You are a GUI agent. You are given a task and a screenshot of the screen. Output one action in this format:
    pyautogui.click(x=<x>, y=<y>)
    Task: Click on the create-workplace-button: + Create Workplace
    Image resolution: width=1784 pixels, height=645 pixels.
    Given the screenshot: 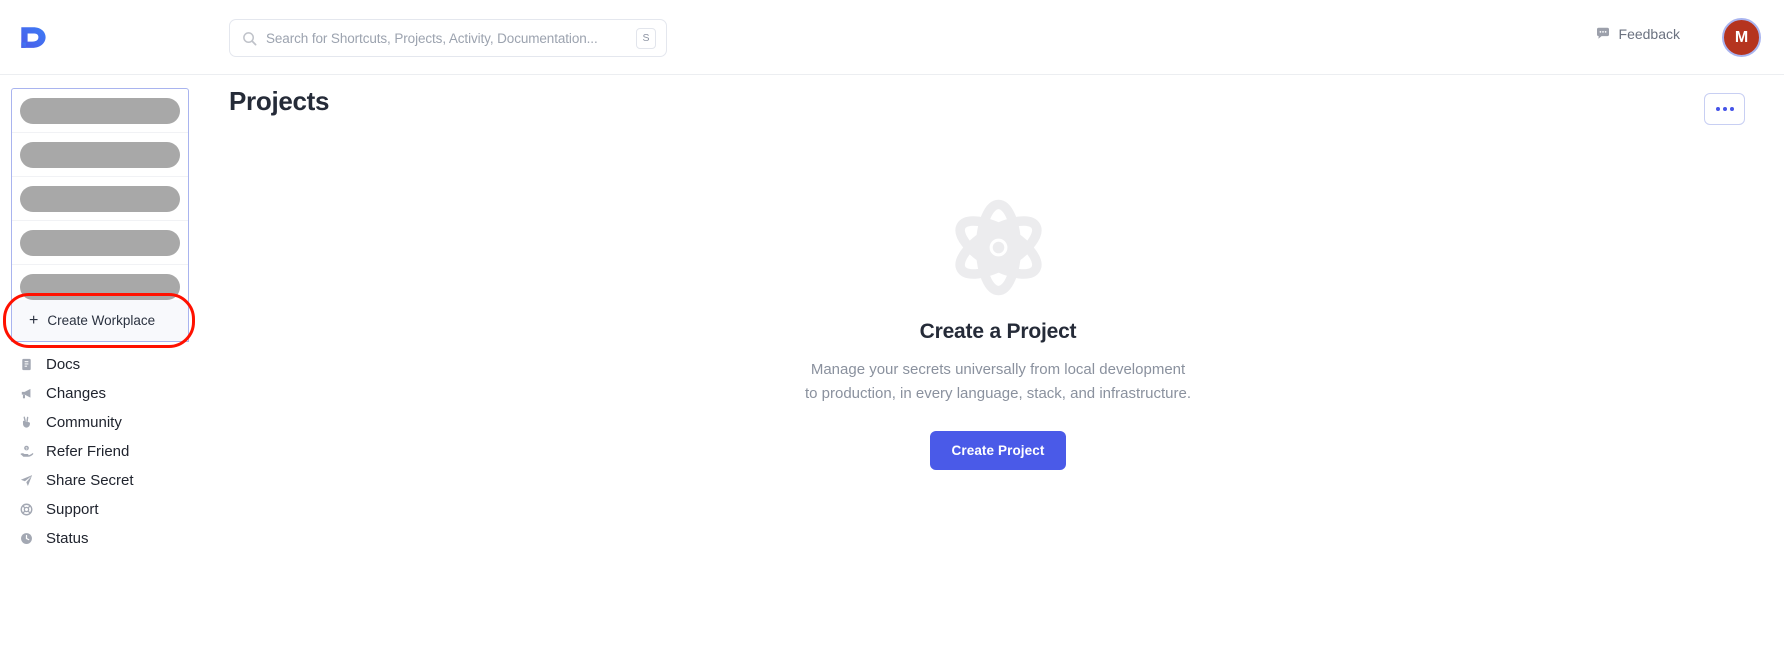 What is the action you would take?
    pyautogui.click(x=100, y=321)
    